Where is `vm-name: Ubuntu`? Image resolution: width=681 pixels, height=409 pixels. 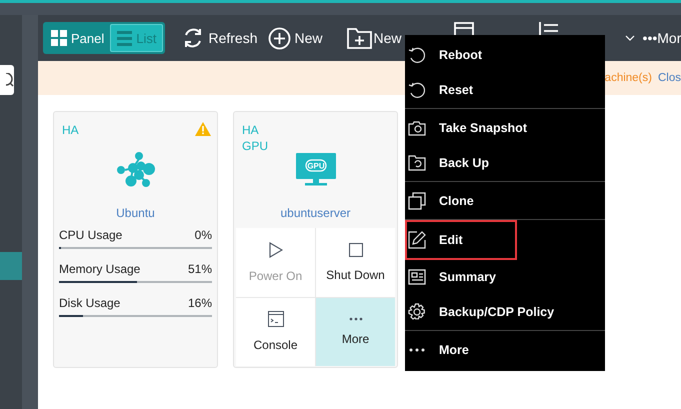 vm-name: Ubuntu is located at coordinates (135, 213).